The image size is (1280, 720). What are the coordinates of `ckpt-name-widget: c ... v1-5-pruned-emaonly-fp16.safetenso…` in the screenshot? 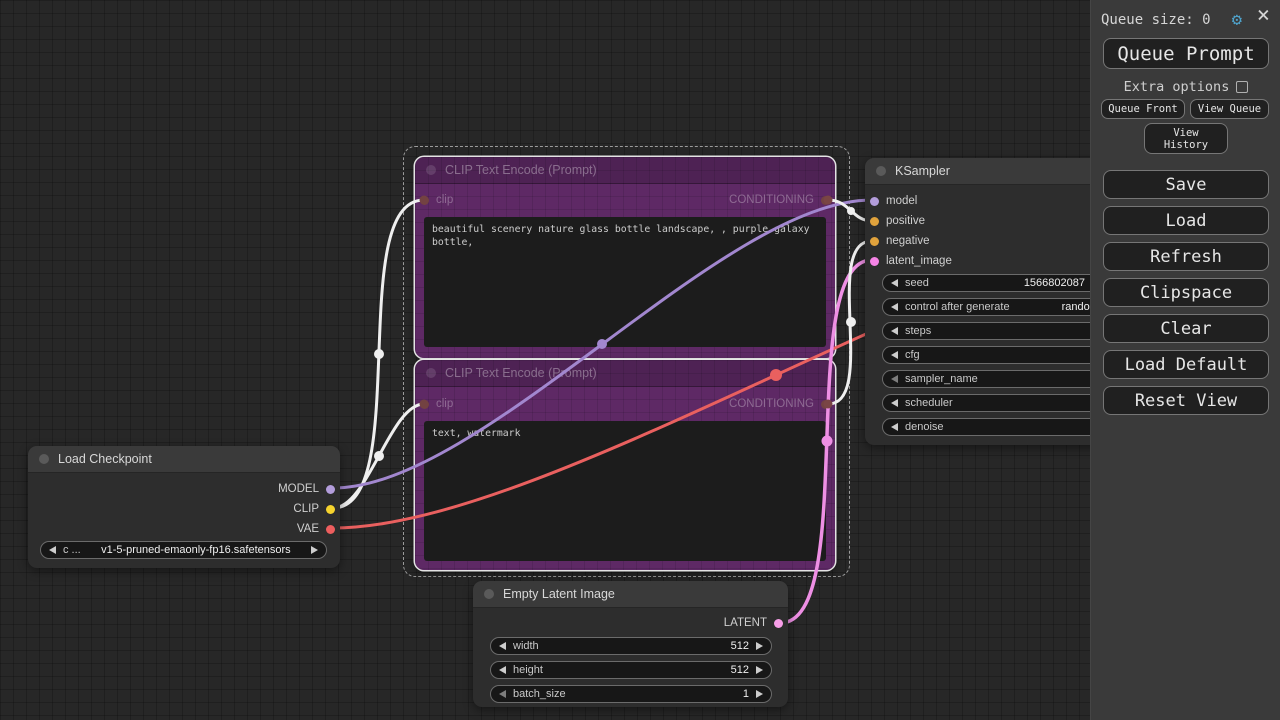 It's located at (183, 550).